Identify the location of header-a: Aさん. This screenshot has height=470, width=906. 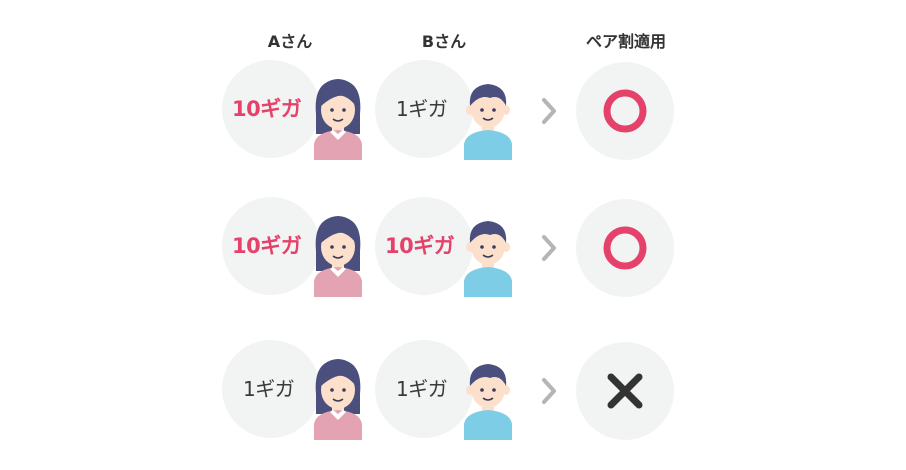
(290, 41).